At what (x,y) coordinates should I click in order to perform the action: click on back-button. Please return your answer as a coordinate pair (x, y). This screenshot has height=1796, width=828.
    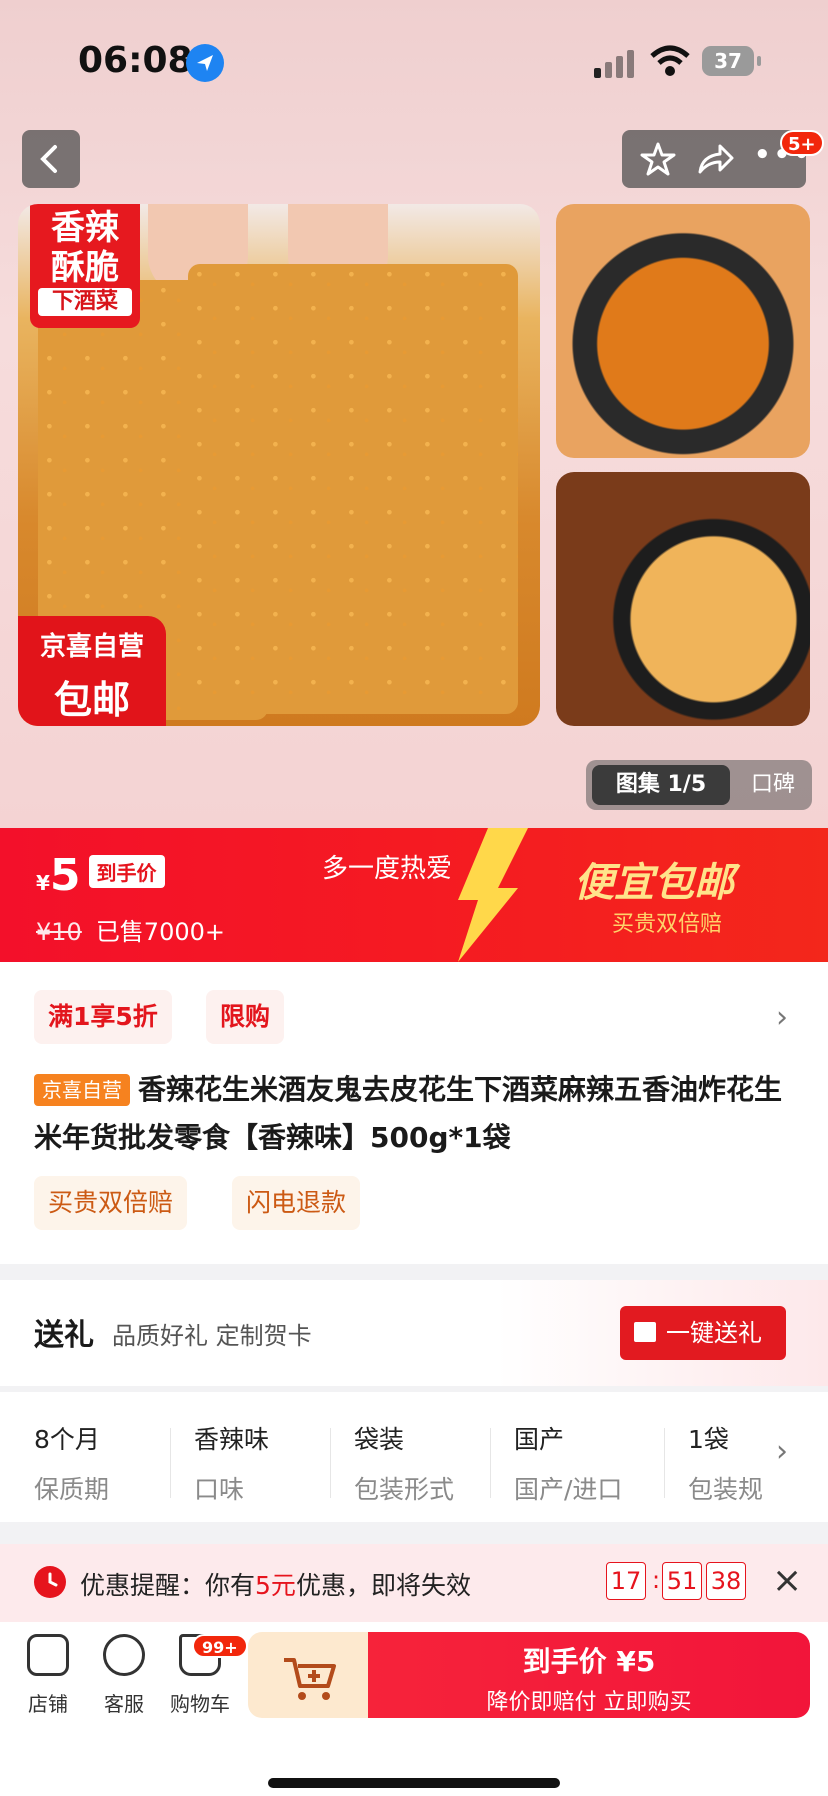
    Looking at the image, I should click on (51, 159).